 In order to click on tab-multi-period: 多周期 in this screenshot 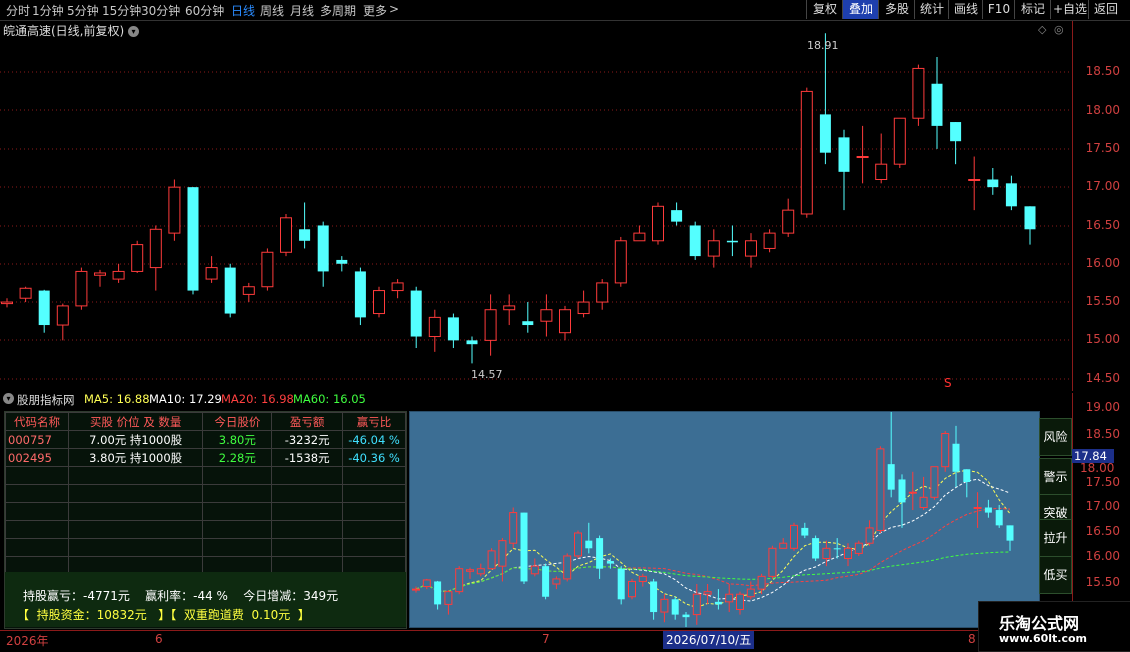, I will do `click(338, 10)`.